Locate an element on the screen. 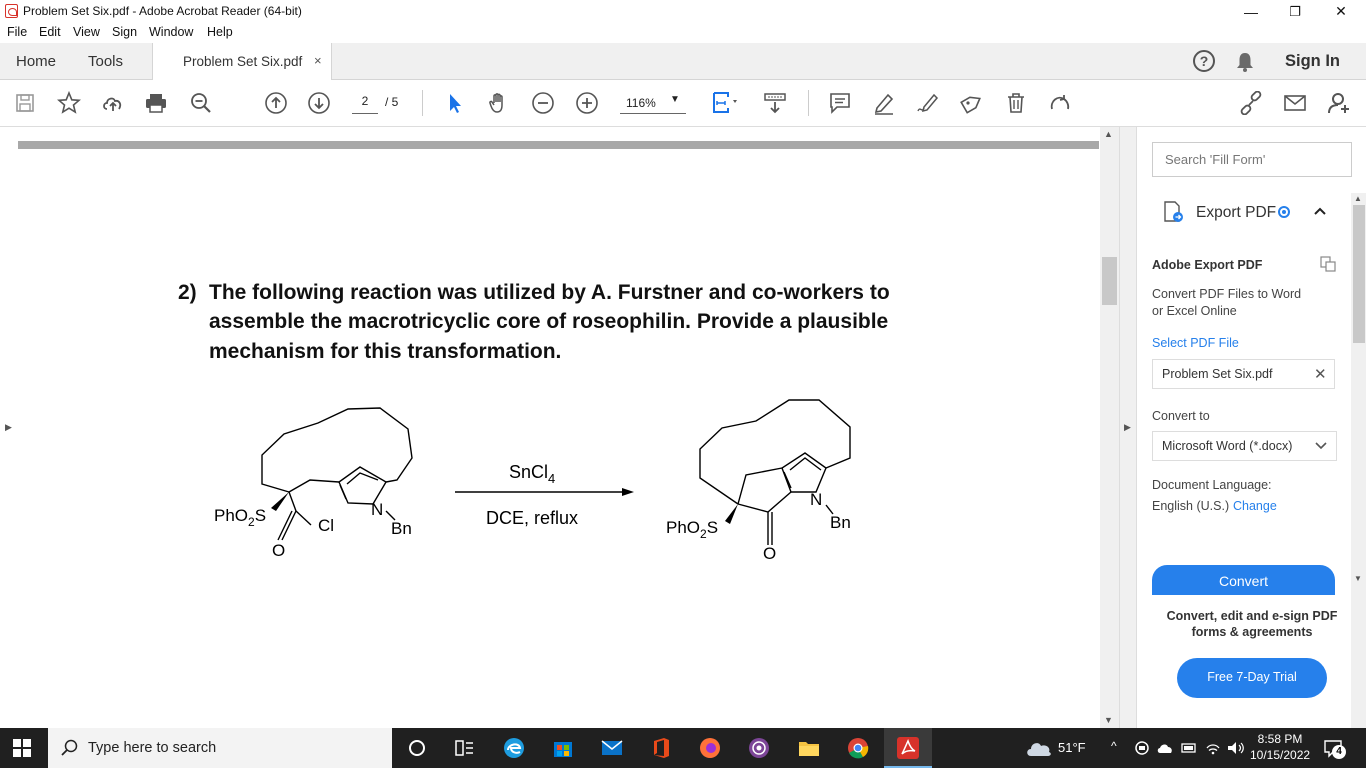  format-value: Microsoft Word (*.docx) is located at coordinates (1227, 446).